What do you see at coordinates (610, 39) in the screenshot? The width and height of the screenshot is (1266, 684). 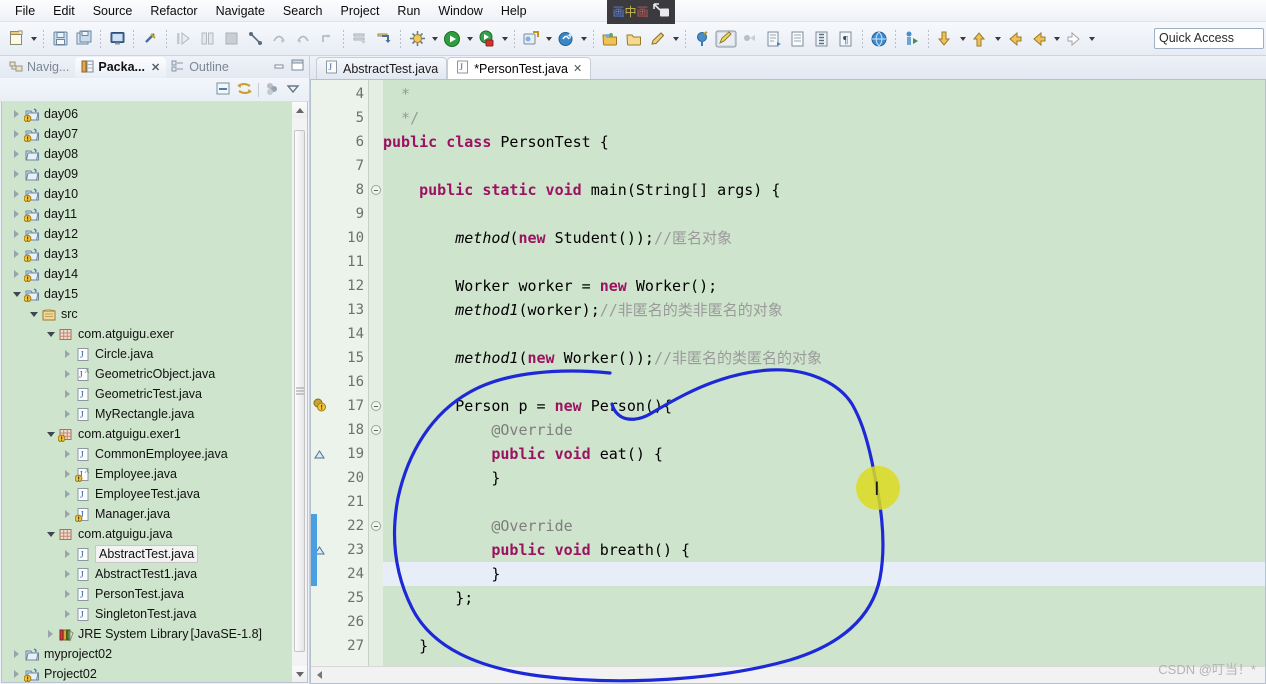 I see `open-type-icon` at bounding box center [610, 39].